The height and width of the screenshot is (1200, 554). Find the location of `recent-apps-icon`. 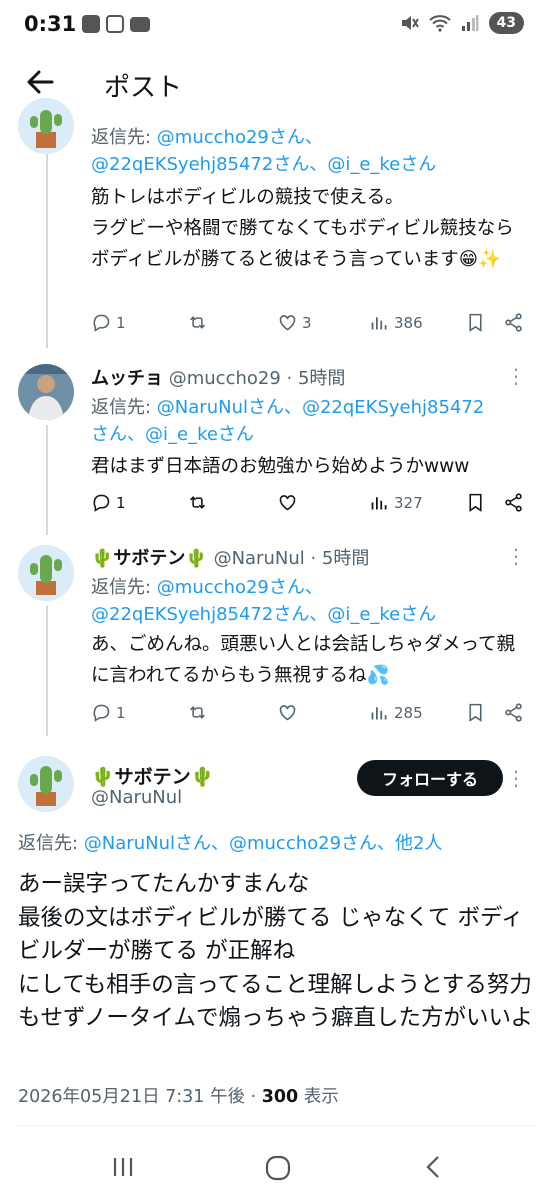

recent-apps-icon is located at coordinates (123, 1167).